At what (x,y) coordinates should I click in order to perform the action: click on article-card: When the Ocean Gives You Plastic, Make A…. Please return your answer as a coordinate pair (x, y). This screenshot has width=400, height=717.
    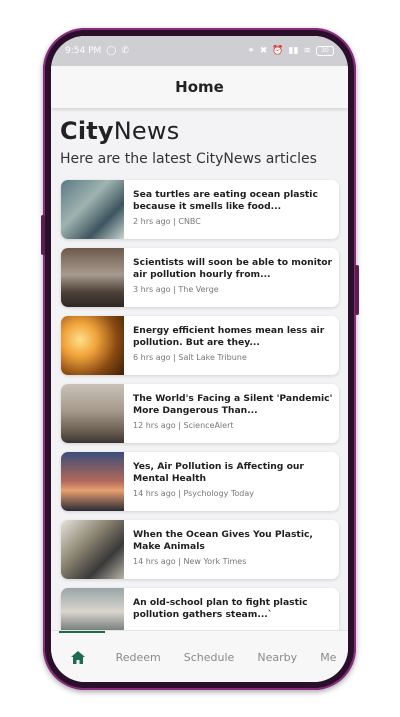
    Looking at the image, I should click on (200, 549).